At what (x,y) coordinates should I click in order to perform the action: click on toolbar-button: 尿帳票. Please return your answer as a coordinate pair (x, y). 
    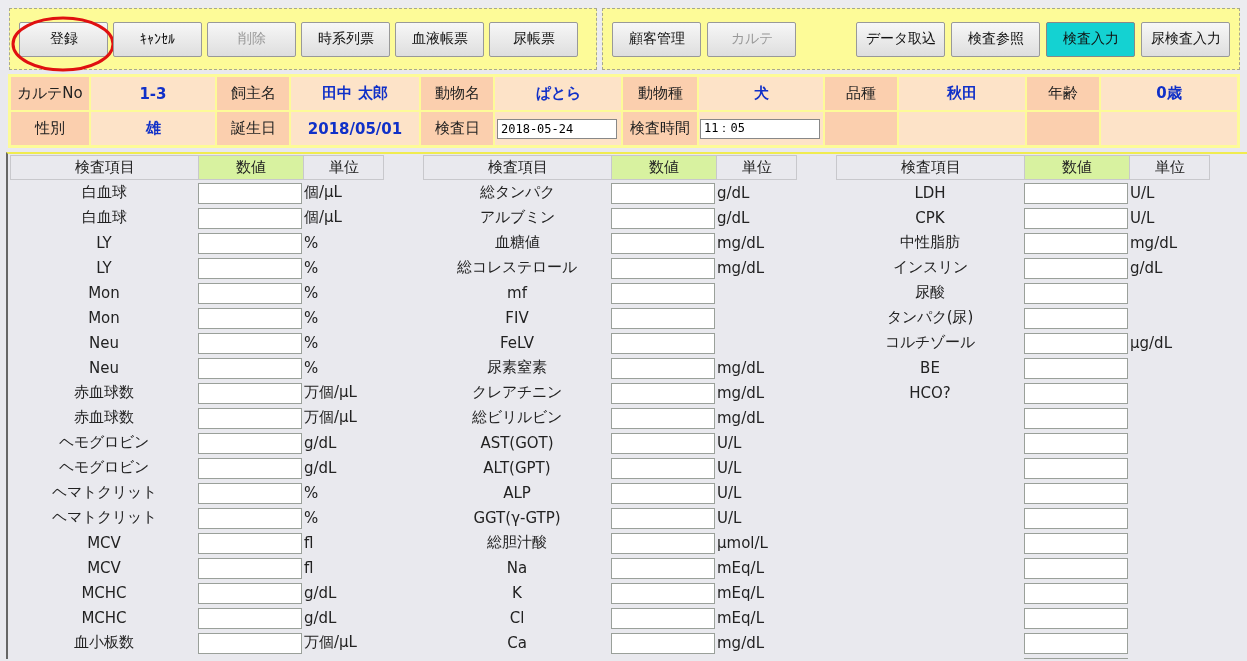
    Looking at the image, I should click on (533, 39).